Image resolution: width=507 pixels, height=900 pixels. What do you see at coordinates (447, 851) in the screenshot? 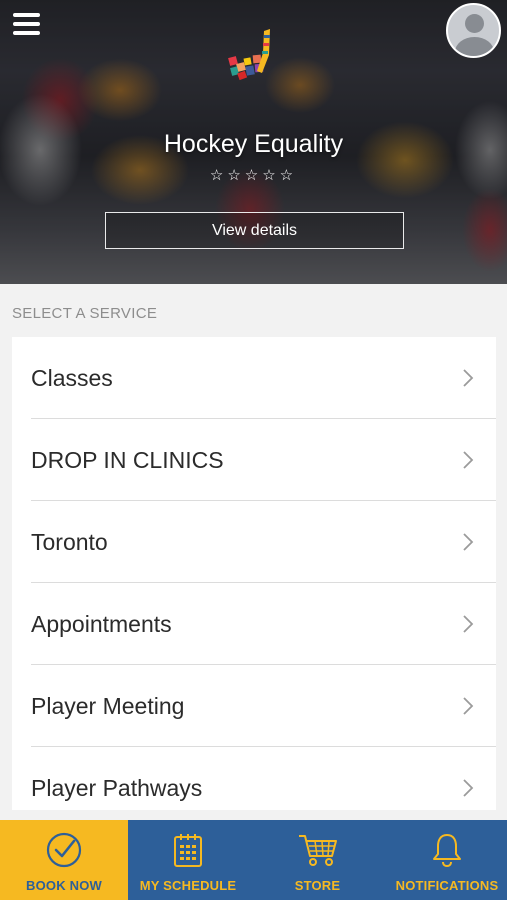
I see `bell-icon` at bounding box center [447, 851].